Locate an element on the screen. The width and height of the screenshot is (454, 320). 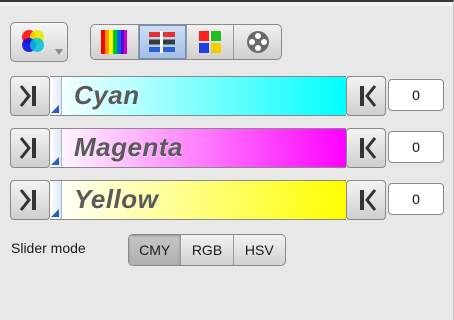
yellow-value-field: 0 is located at coordinates (416, 199).